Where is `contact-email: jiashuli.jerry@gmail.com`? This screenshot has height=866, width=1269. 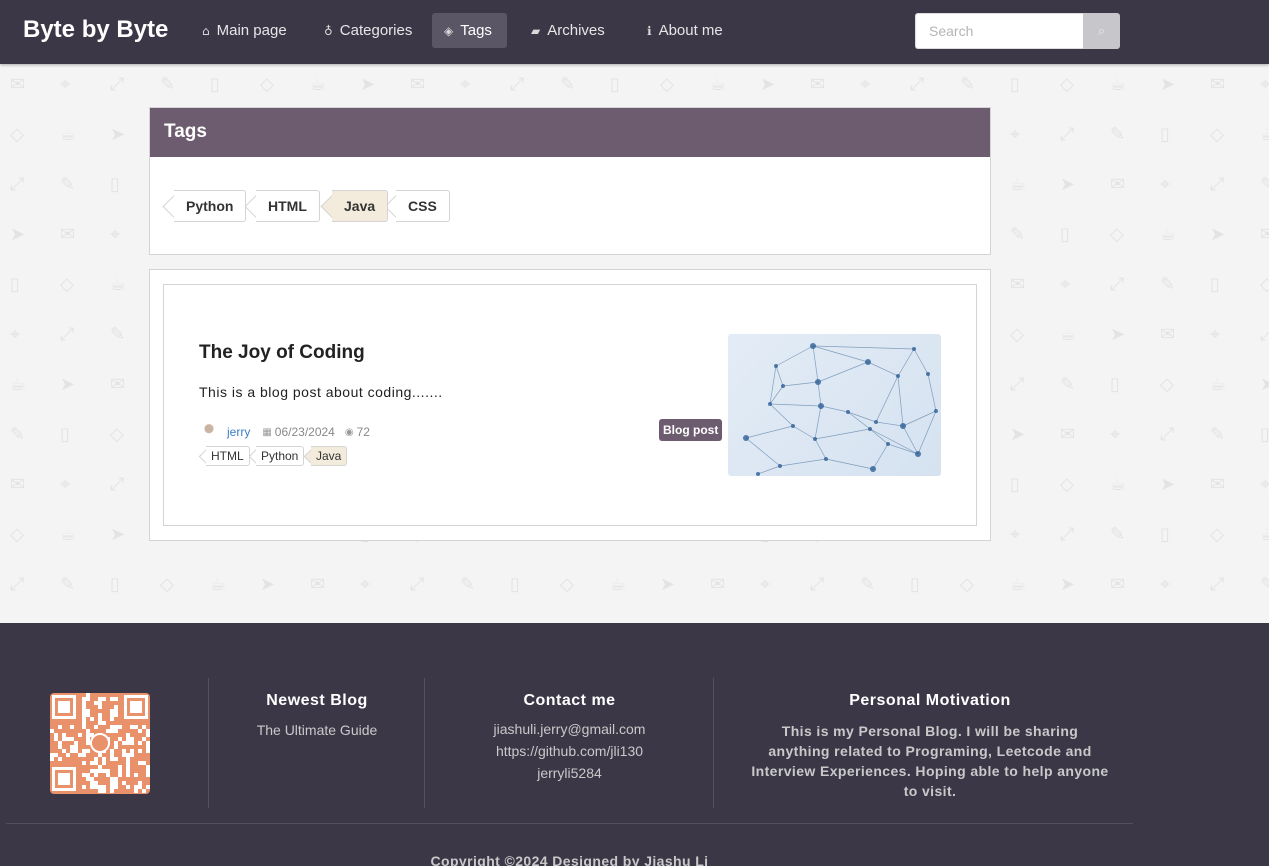 contact-email: jiashuli.jerry@gmail.com is located at coordinates (569, 729).